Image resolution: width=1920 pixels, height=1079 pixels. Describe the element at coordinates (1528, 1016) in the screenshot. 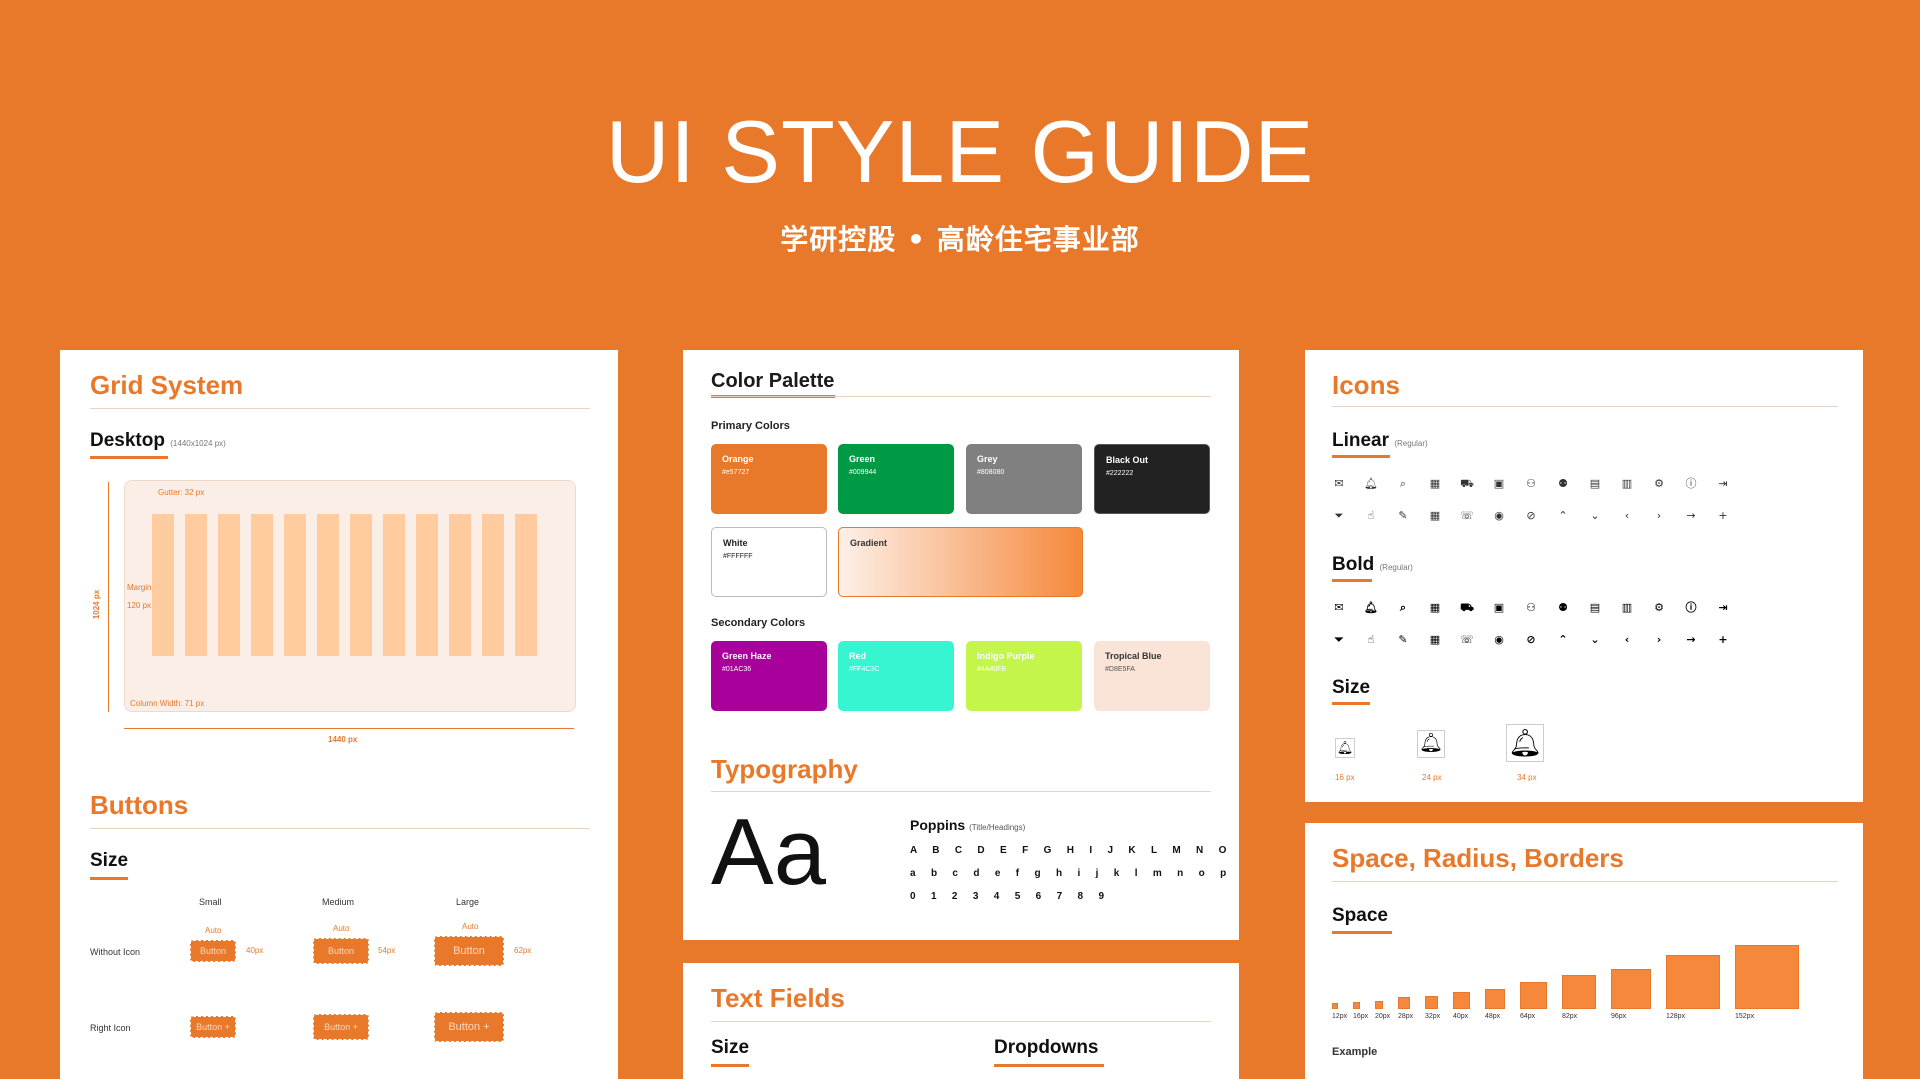

I see `space-value-label: 64px` at that location.